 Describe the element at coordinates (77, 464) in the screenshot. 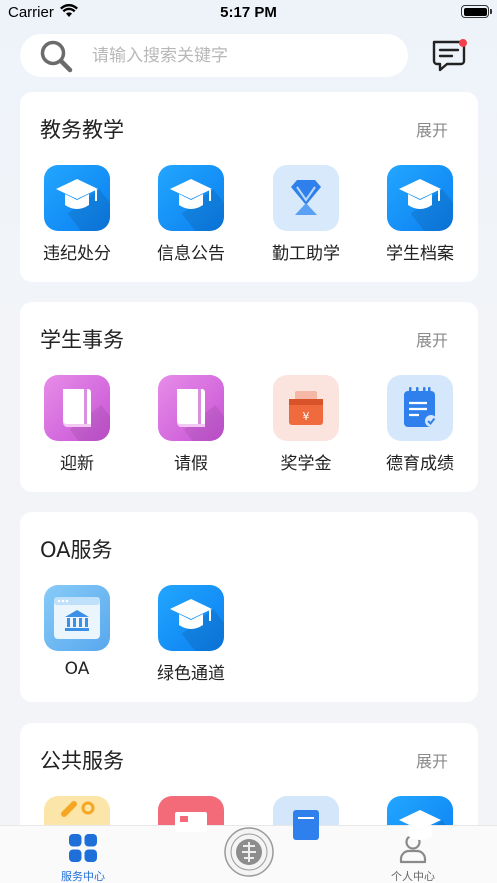

I see `service-label: 迎新` at that location.